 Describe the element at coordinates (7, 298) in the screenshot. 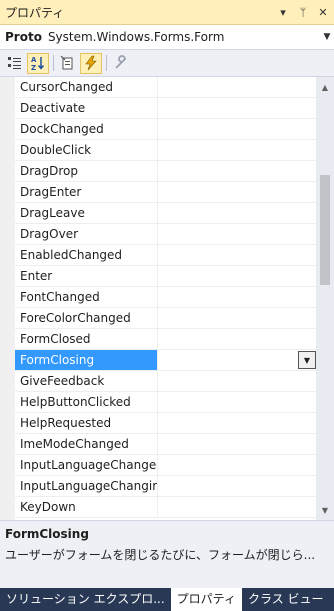

I see `grid-margin` at that location.